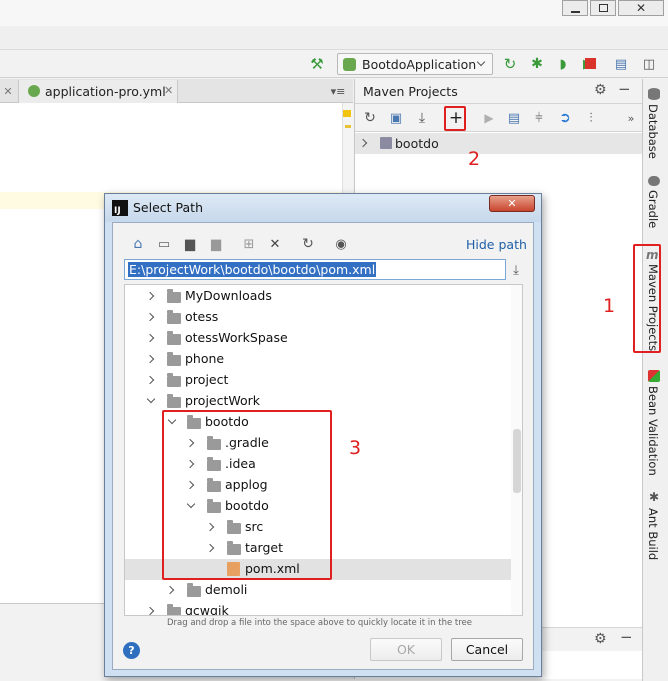 This screenshot has width=668, height=681. Describe the element at coordinates (647, 298) in the screenshot. I see `annotation-box-maven-tab` at that location.